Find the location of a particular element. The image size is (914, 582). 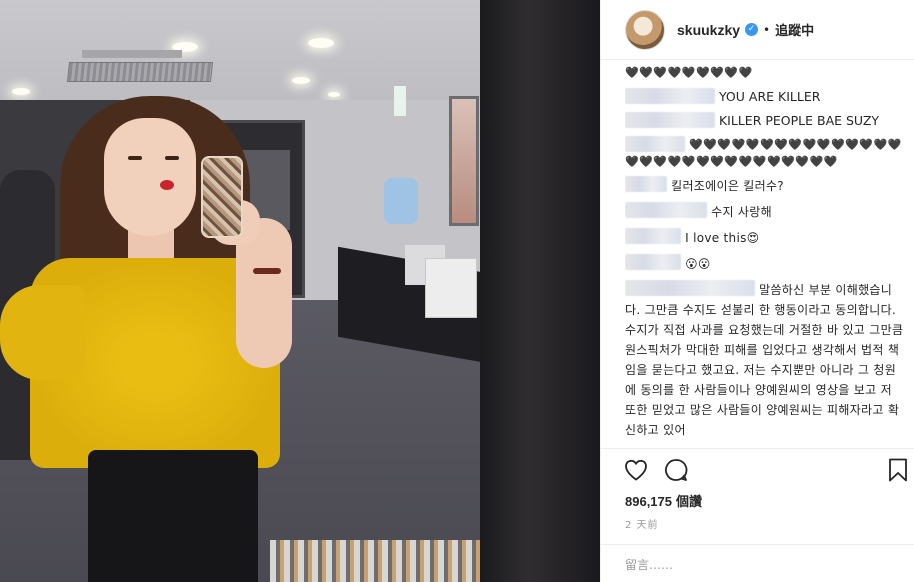

likes-number: 896,175 is located at coordinates (648, 501).